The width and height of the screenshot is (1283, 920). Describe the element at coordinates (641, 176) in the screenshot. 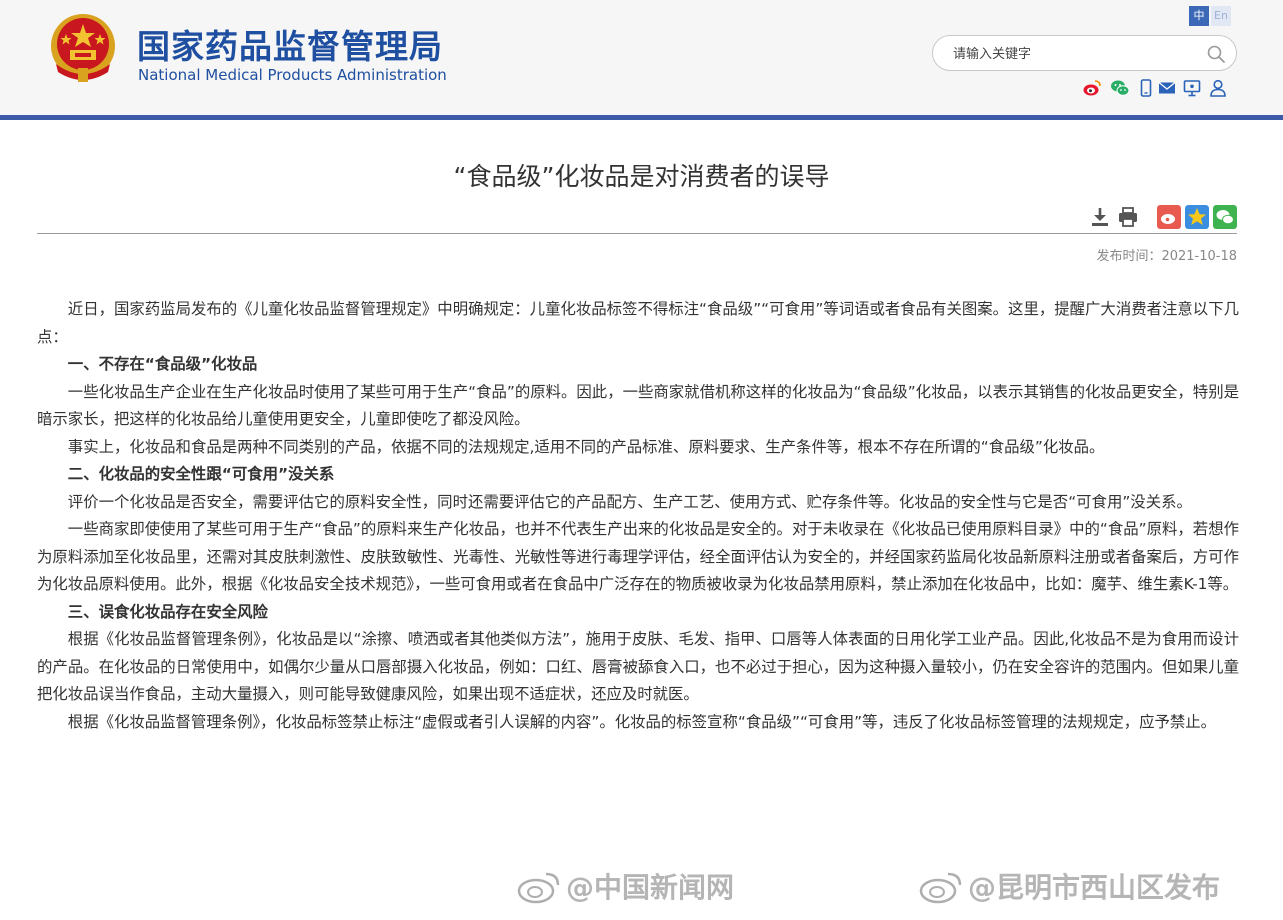

I see `article-title: “食品级”化妆品是对消费者的误导` at that location.